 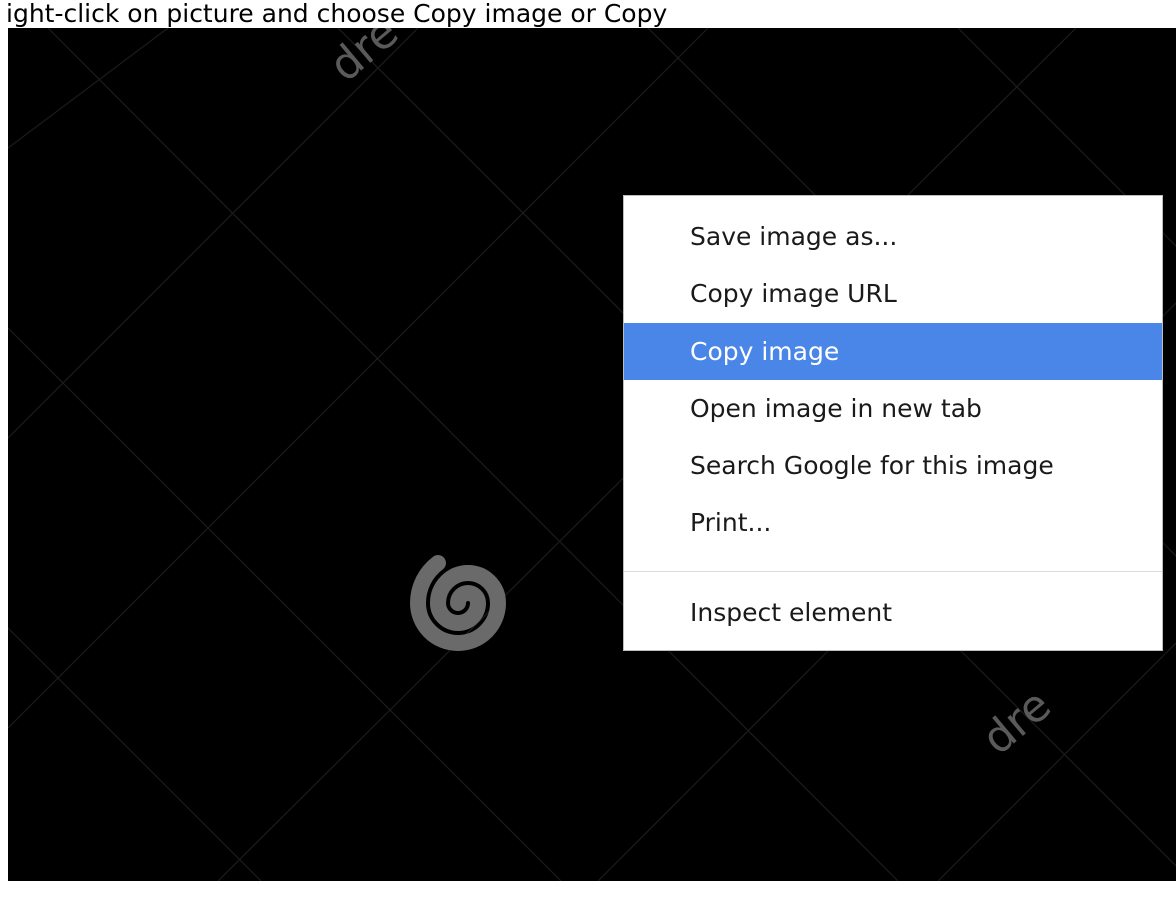 What do you see at coordinates (588, 895) in the screenshot?
I see `bottom-margin` at bounding box center [588, 895].